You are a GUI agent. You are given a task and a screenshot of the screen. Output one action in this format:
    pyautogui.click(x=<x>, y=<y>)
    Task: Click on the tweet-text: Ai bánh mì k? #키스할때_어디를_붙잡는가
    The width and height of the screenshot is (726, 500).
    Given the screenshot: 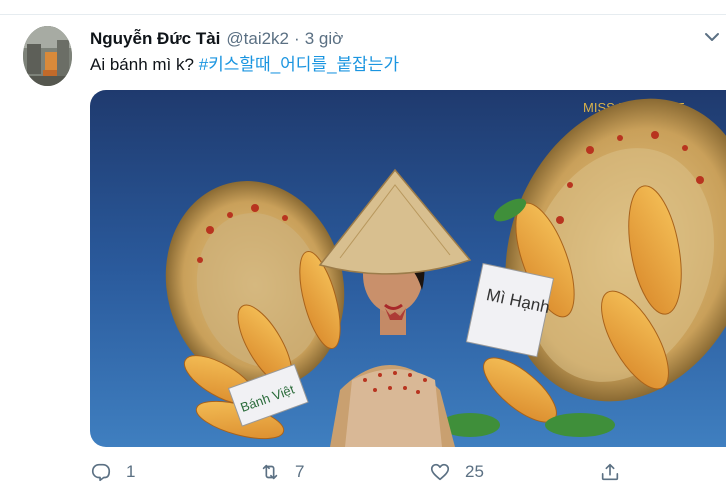 What is the action you would take?
    pyautogui.click(x=244, y=65)
    